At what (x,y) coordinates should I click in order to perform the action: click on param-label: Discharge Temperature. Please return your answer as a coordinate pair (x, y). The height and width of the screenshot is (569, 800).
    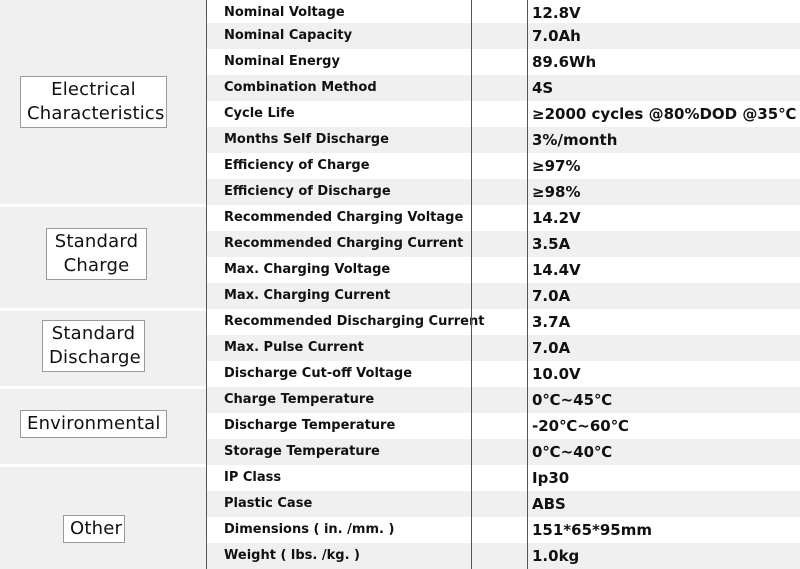
    Looking at the image, I should click on (310, 425).